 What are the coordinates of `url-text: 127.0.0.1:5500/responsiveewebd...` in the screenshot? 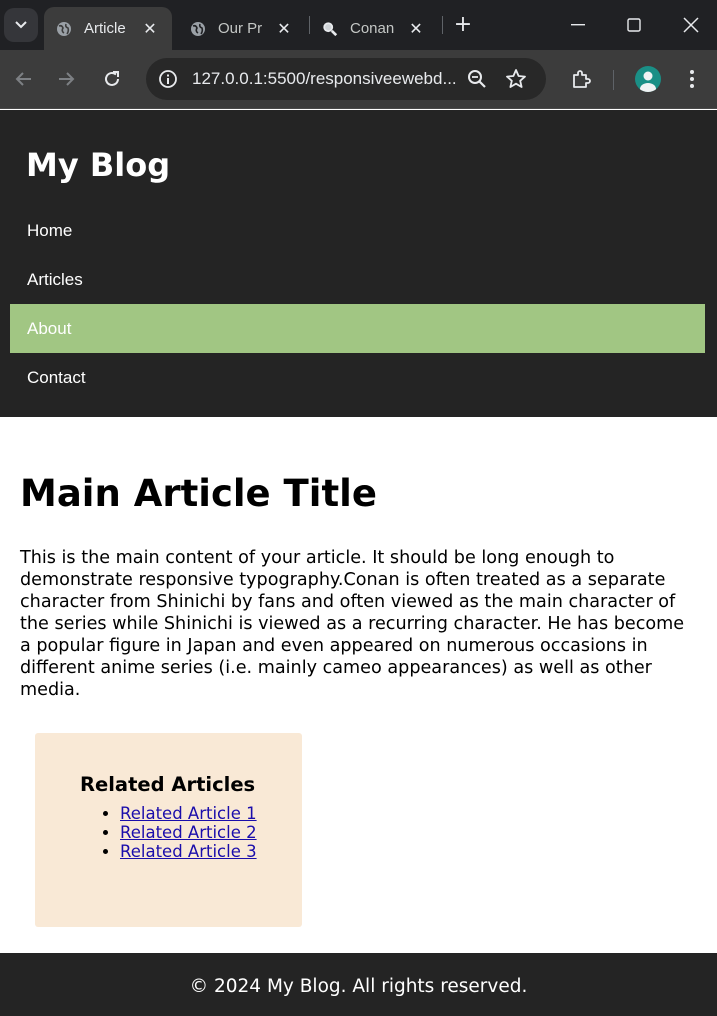 It's located at (325, 79).